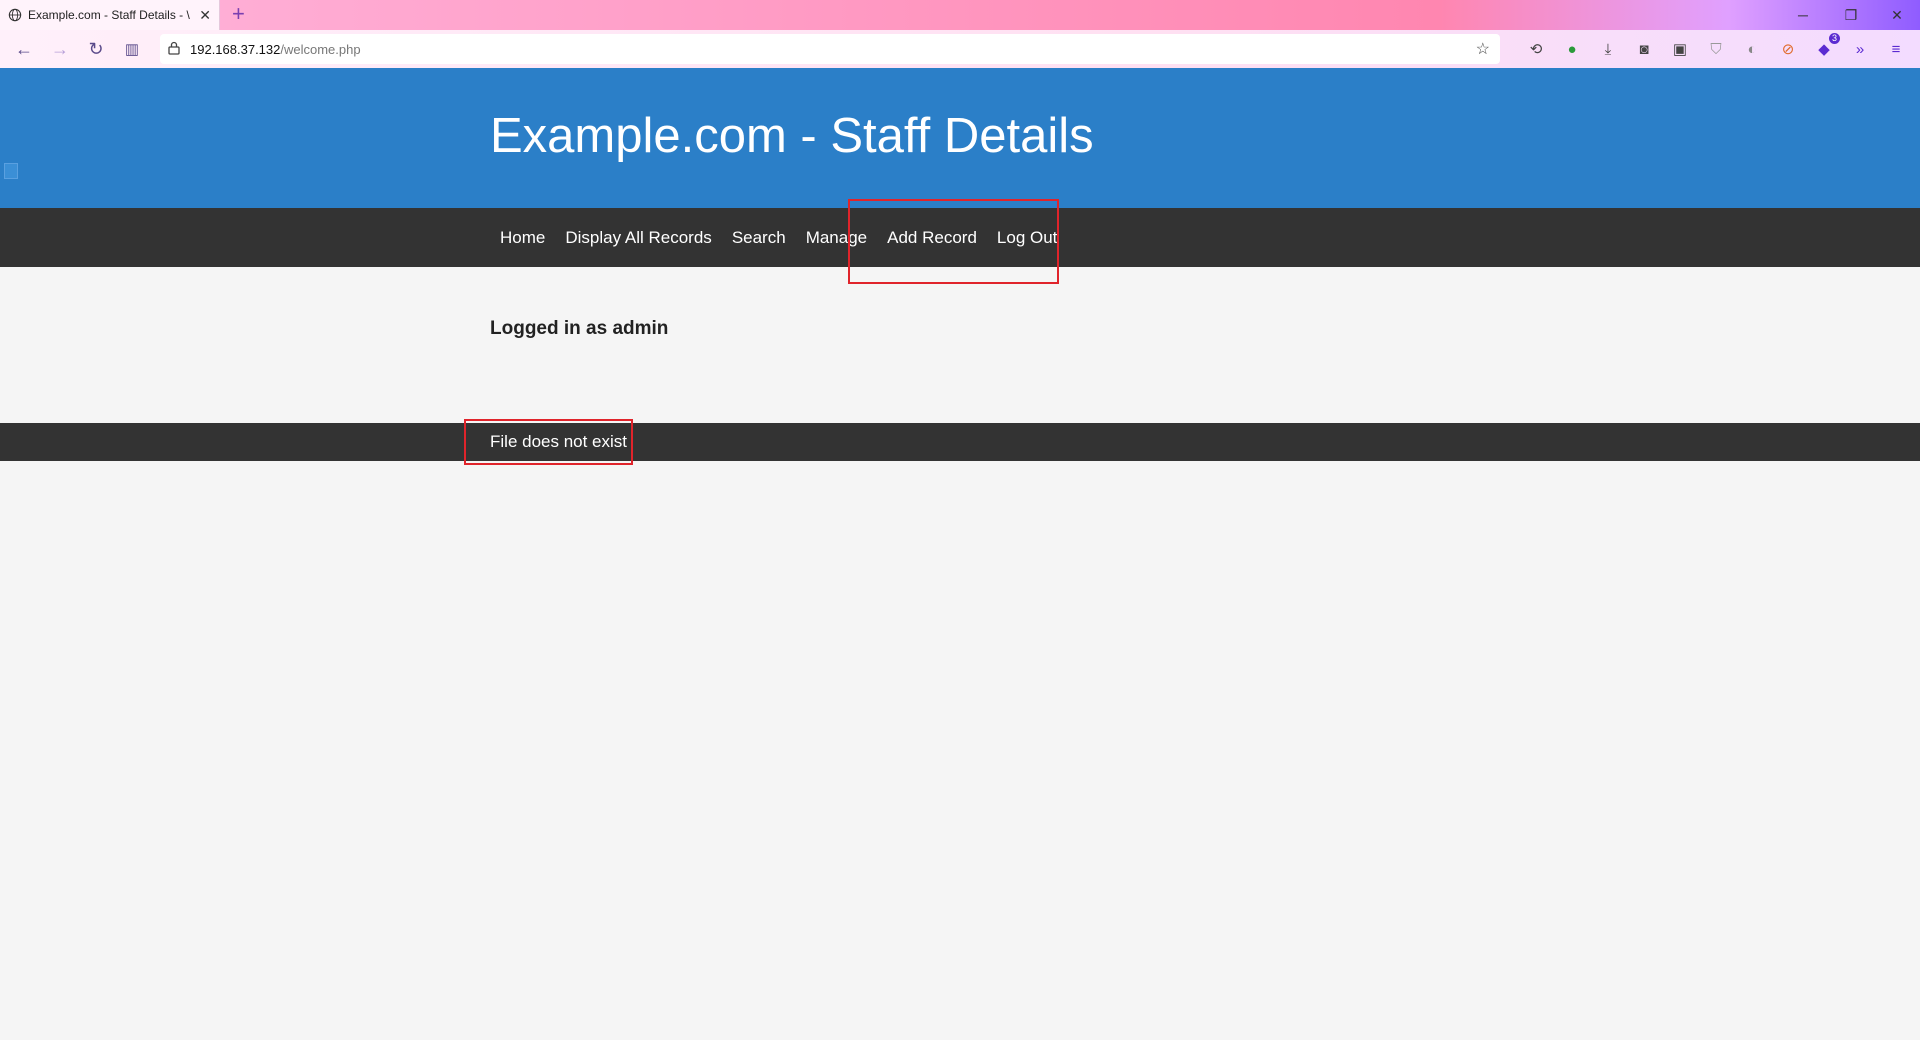 The height and width of the screenshot is (1040, 1920). Describe the element at coordinates (1644, 49) in the screenshot. I see `camera-icon: ◙` at that location.